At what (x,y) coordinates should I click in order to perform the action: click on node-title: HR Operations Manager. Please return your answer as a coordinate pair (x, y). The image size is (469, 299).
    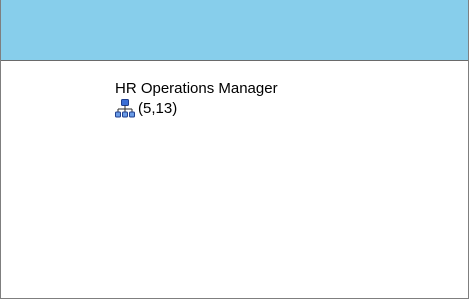
    Looking at the image, I should click on (196, 88).